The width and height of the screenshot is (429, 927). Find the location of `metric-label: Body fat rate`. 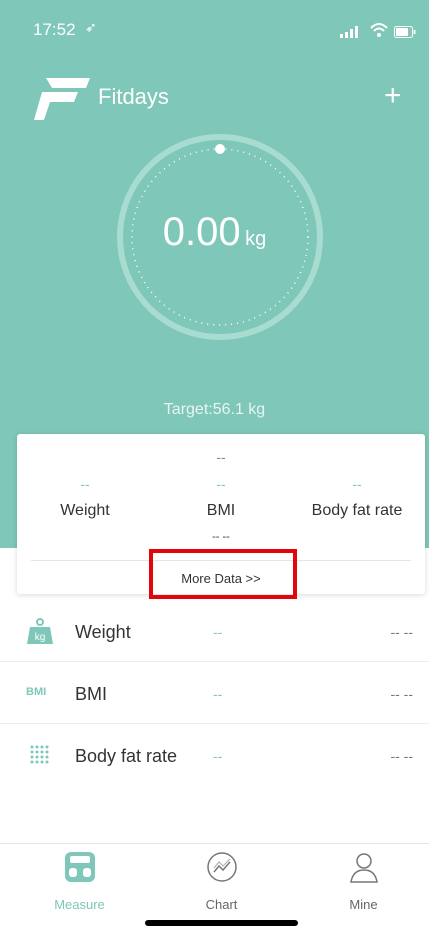

metric-label: Body fat rate is located at coordinates (357, 510).